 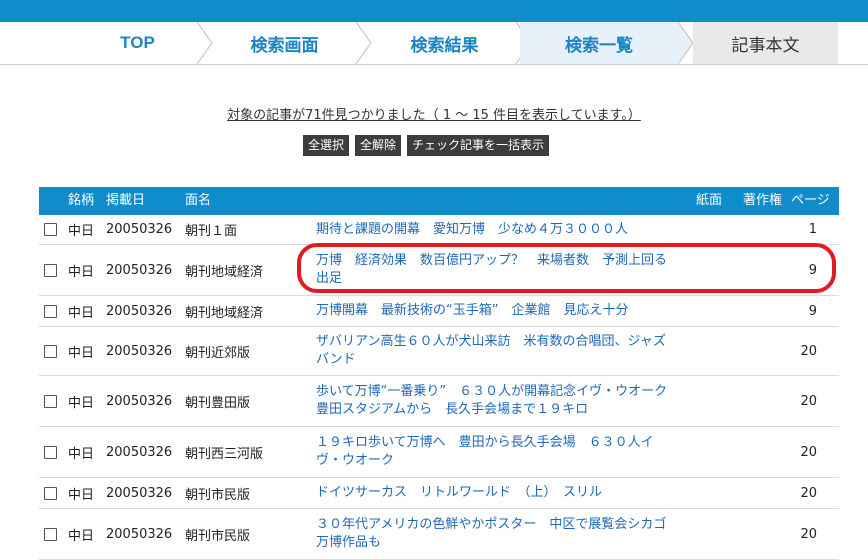 What do you see at coordinates (810, 200) in the screenshot?
I see `header-page: ページ` at bounding box center [810, 200].